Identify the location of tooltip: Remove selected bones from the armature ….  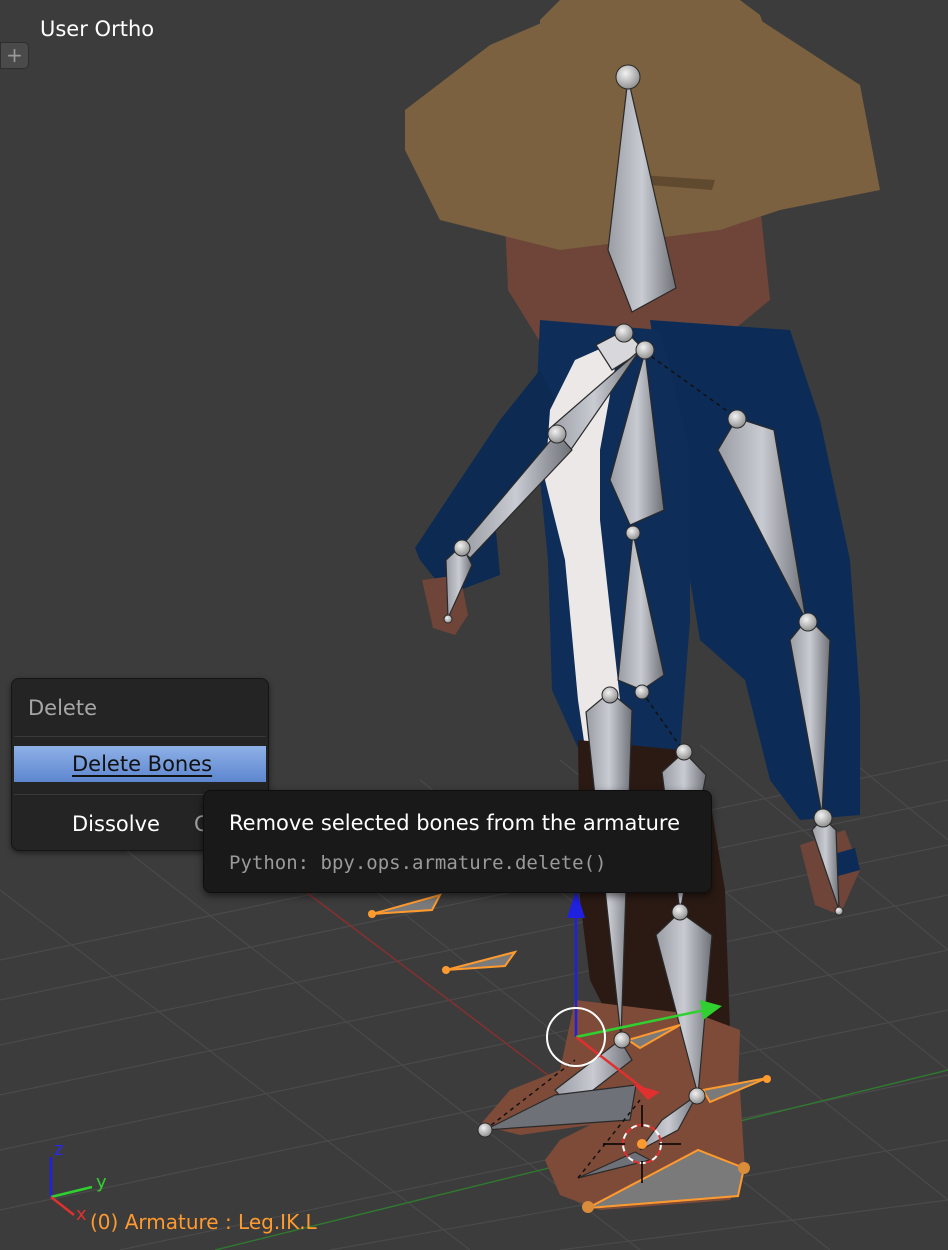
(457, 841).